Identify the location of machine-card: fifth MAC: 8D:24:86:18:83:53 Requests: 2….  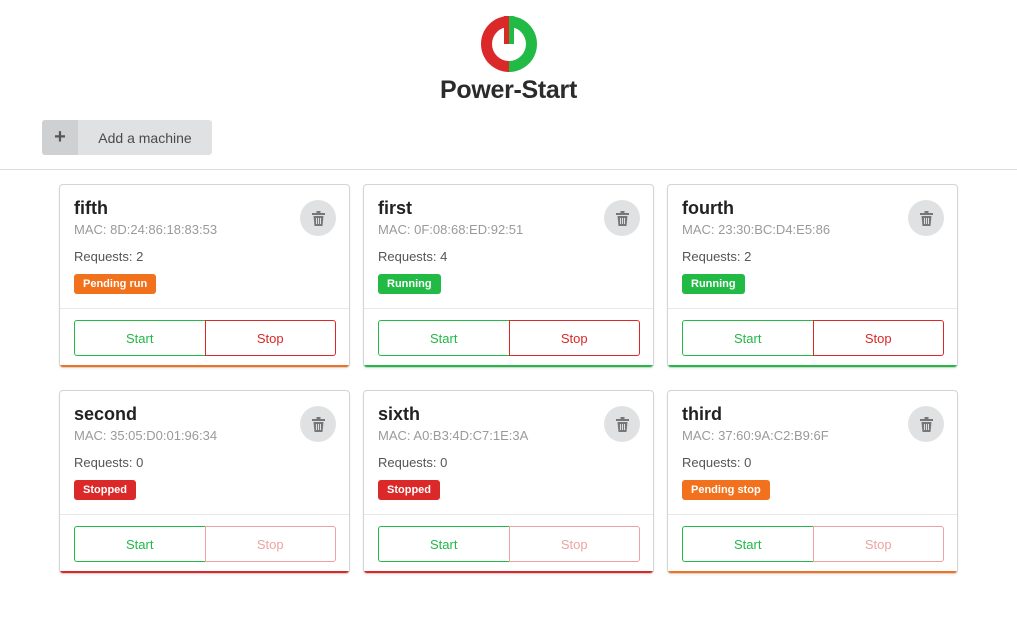
(204, 276).